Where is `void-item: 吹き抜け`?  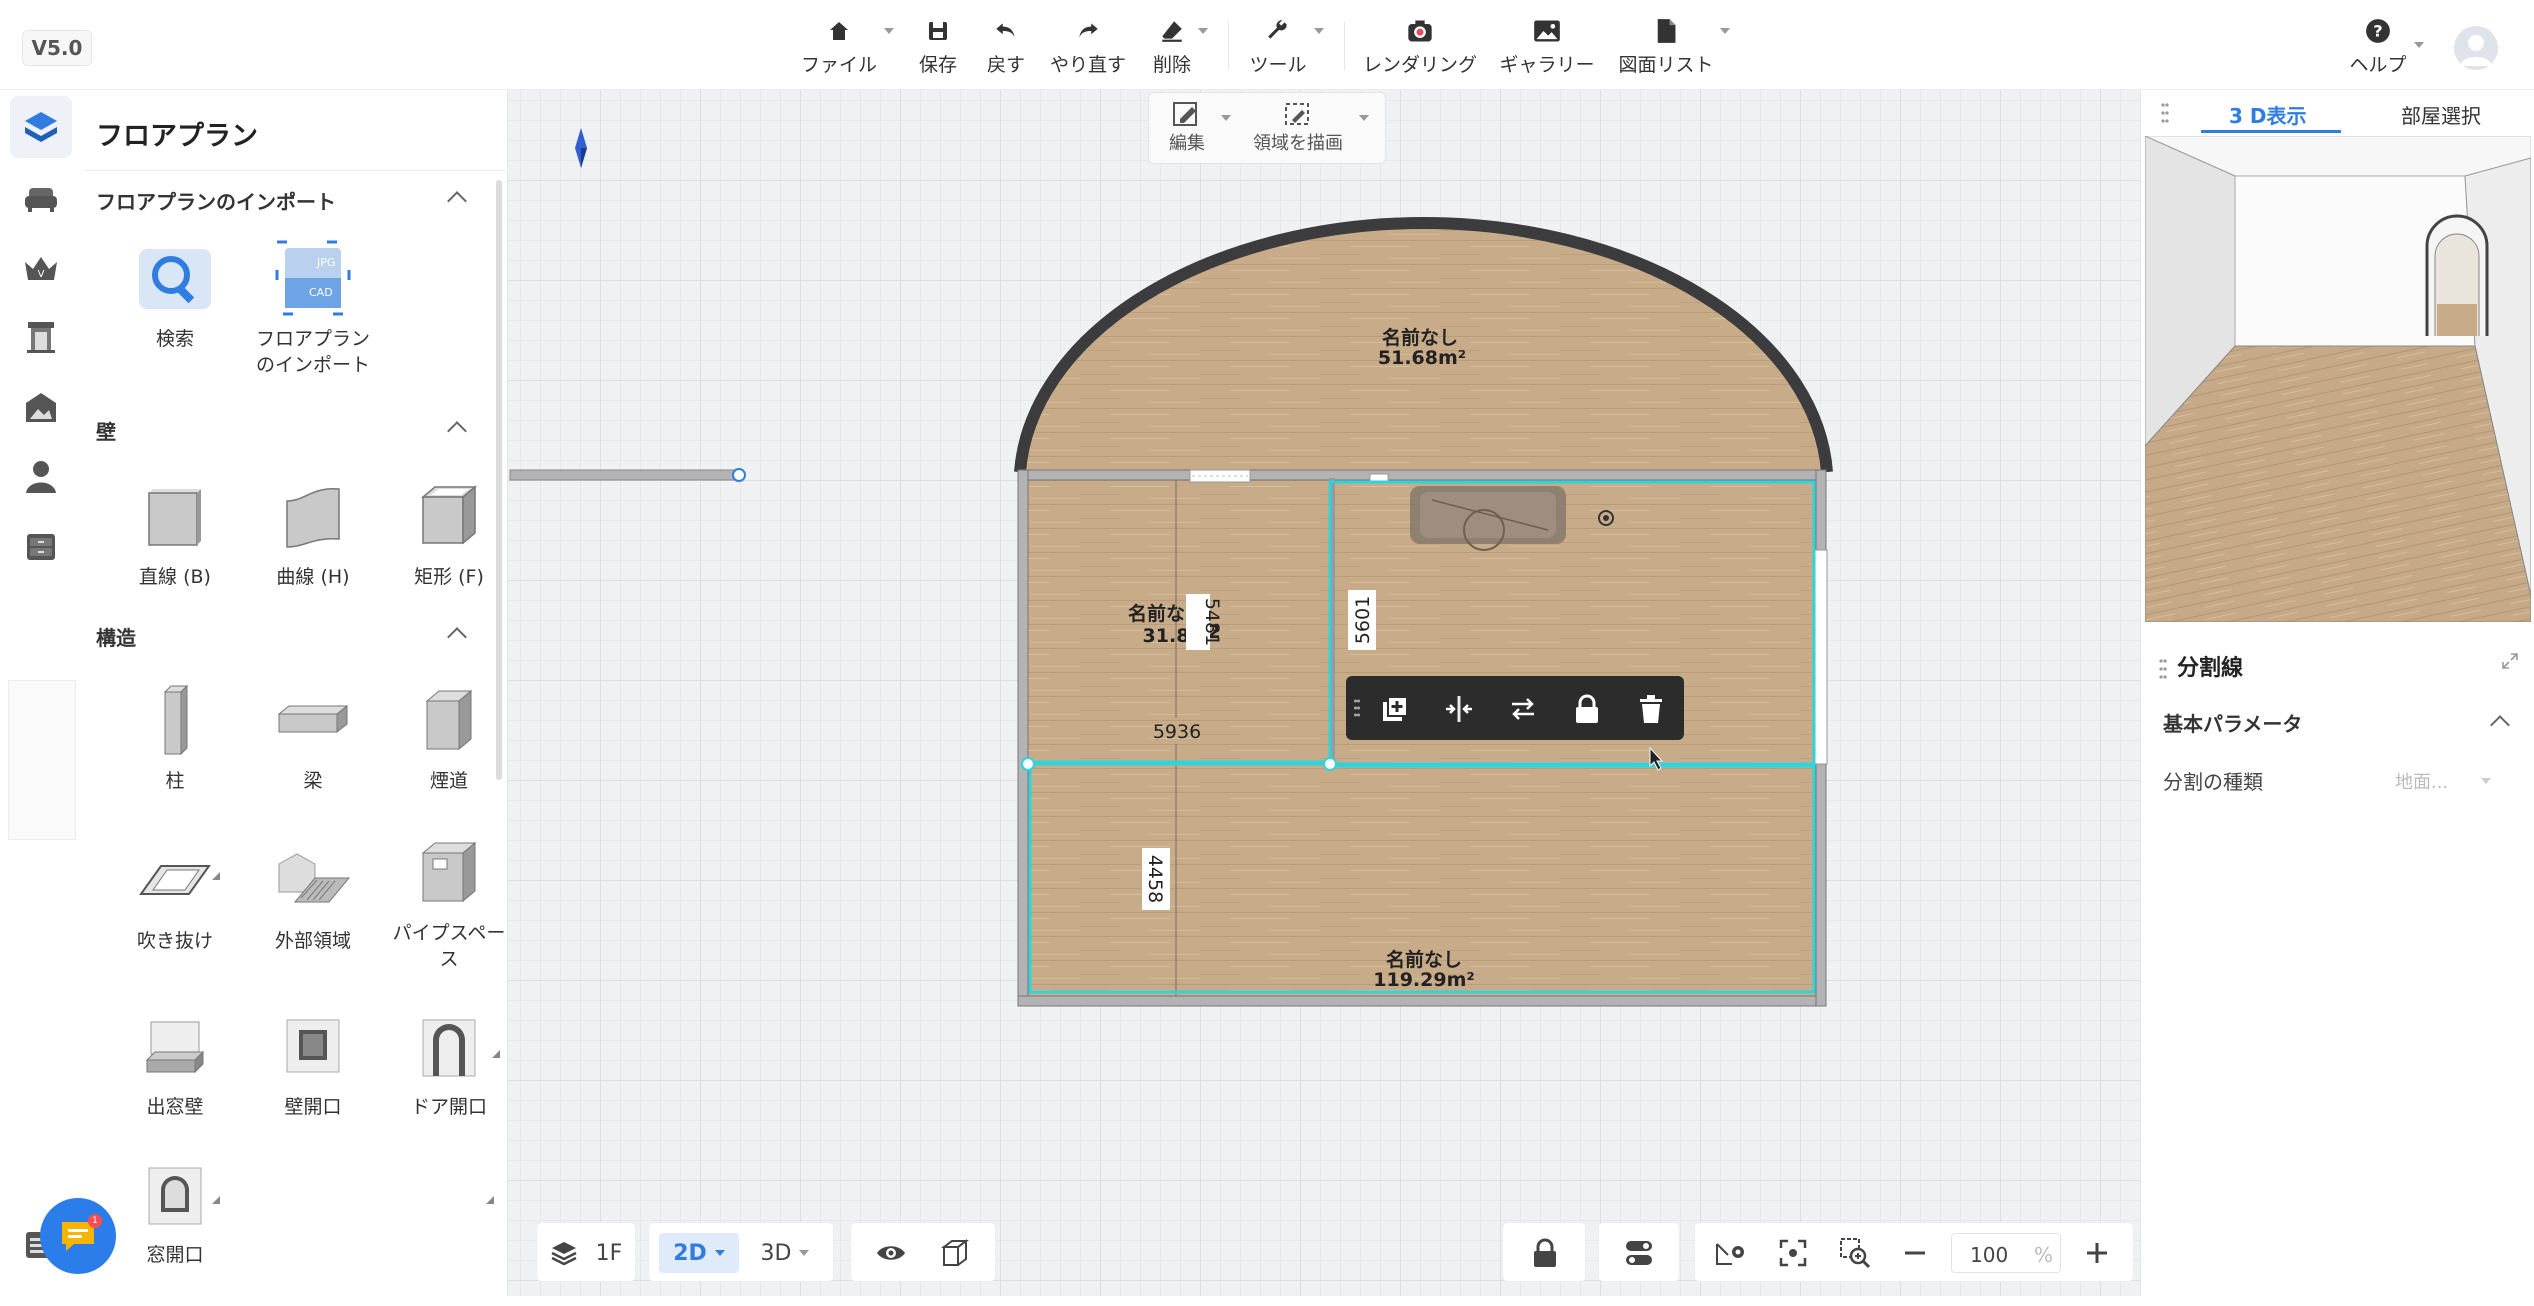
void-item: 吹き抜け is located at coordinates (175, 898).